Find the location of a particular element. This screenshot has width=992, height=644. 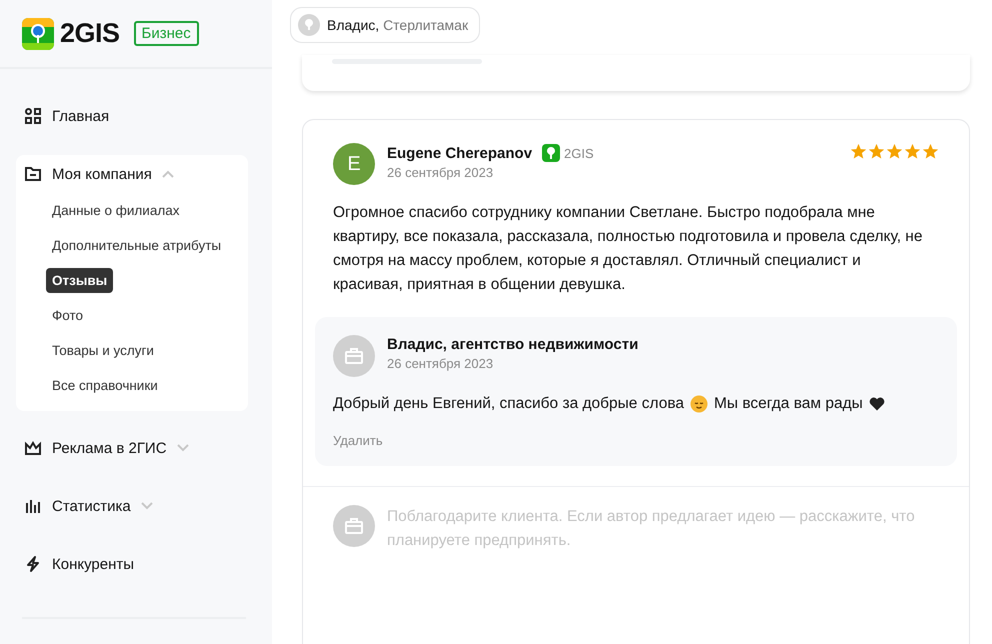

lightning-icon is located at coordinates (33, 564).